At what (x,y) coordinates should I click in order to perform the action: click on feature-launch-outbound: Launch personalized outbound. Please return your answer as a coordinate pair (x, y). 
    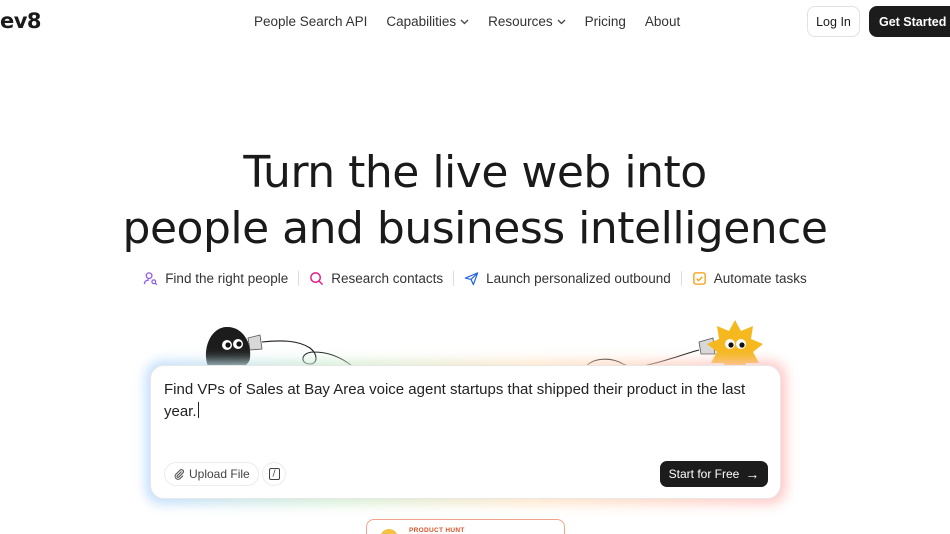
    Looking at the image, I should click on (567, 278).